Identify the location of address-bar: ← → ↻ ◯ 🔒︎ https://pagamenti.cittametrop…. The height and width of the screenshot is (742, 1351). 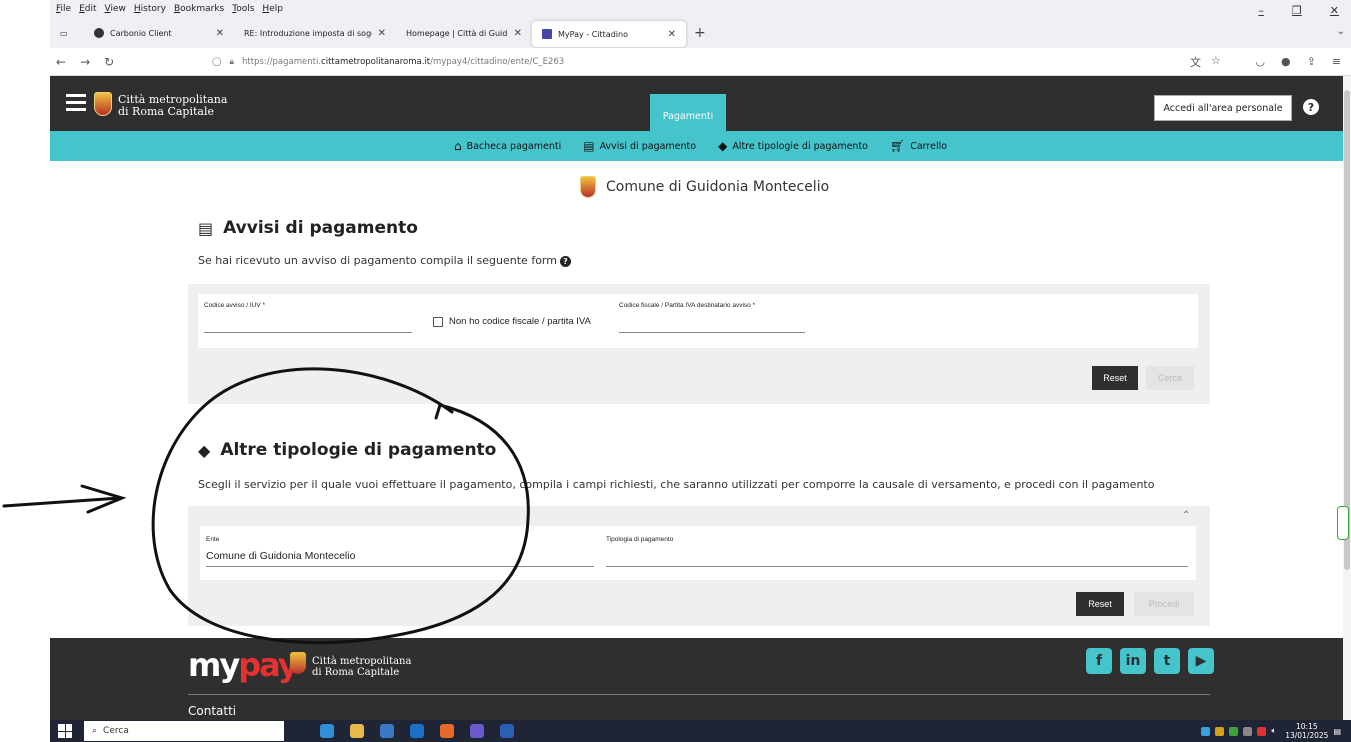
(700, 62).